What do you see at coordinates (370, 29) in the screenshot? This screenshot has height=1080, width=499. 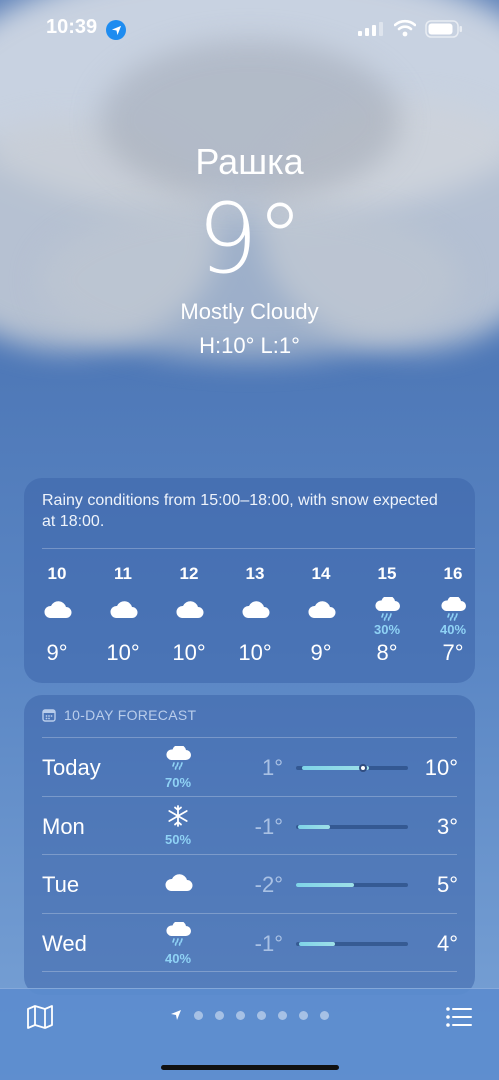 I see `cellular-signal-icon` at bounding box center [370, 29].